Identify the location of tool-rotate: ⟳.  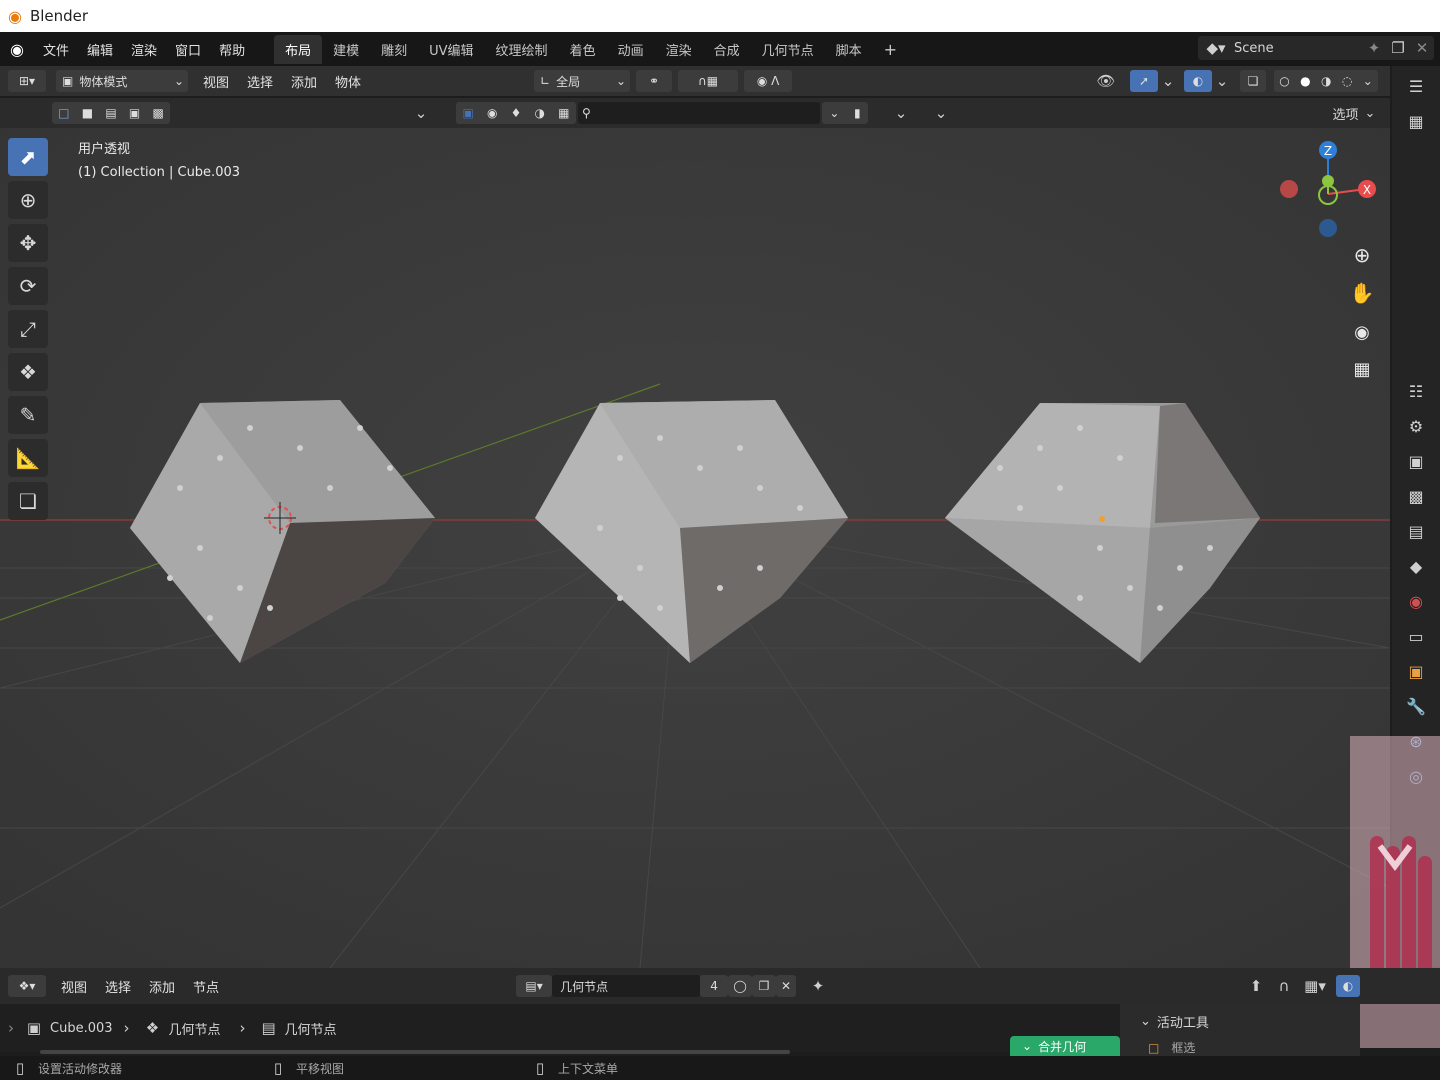
(28, 286).